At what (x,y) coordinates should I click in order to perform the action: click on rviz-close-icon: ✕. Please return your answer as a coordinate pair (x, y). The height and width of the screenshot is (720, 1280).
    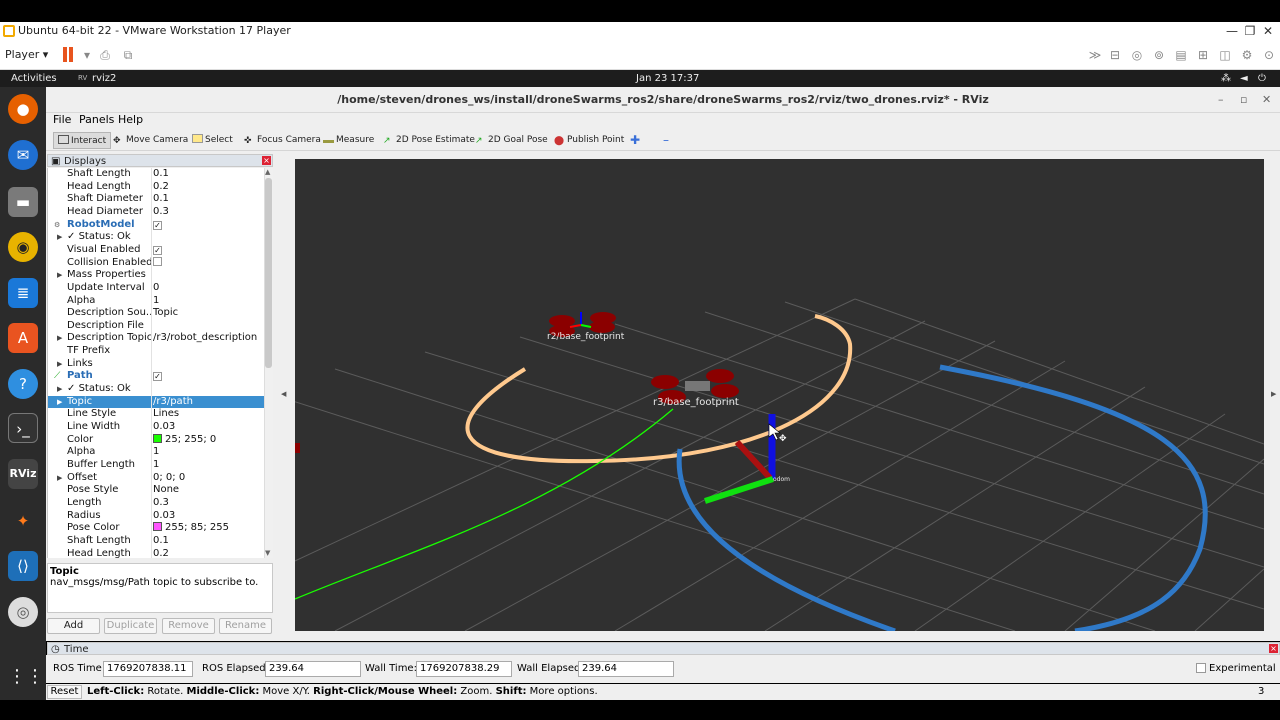
    Looking at the image, I should click on (1266, 100).